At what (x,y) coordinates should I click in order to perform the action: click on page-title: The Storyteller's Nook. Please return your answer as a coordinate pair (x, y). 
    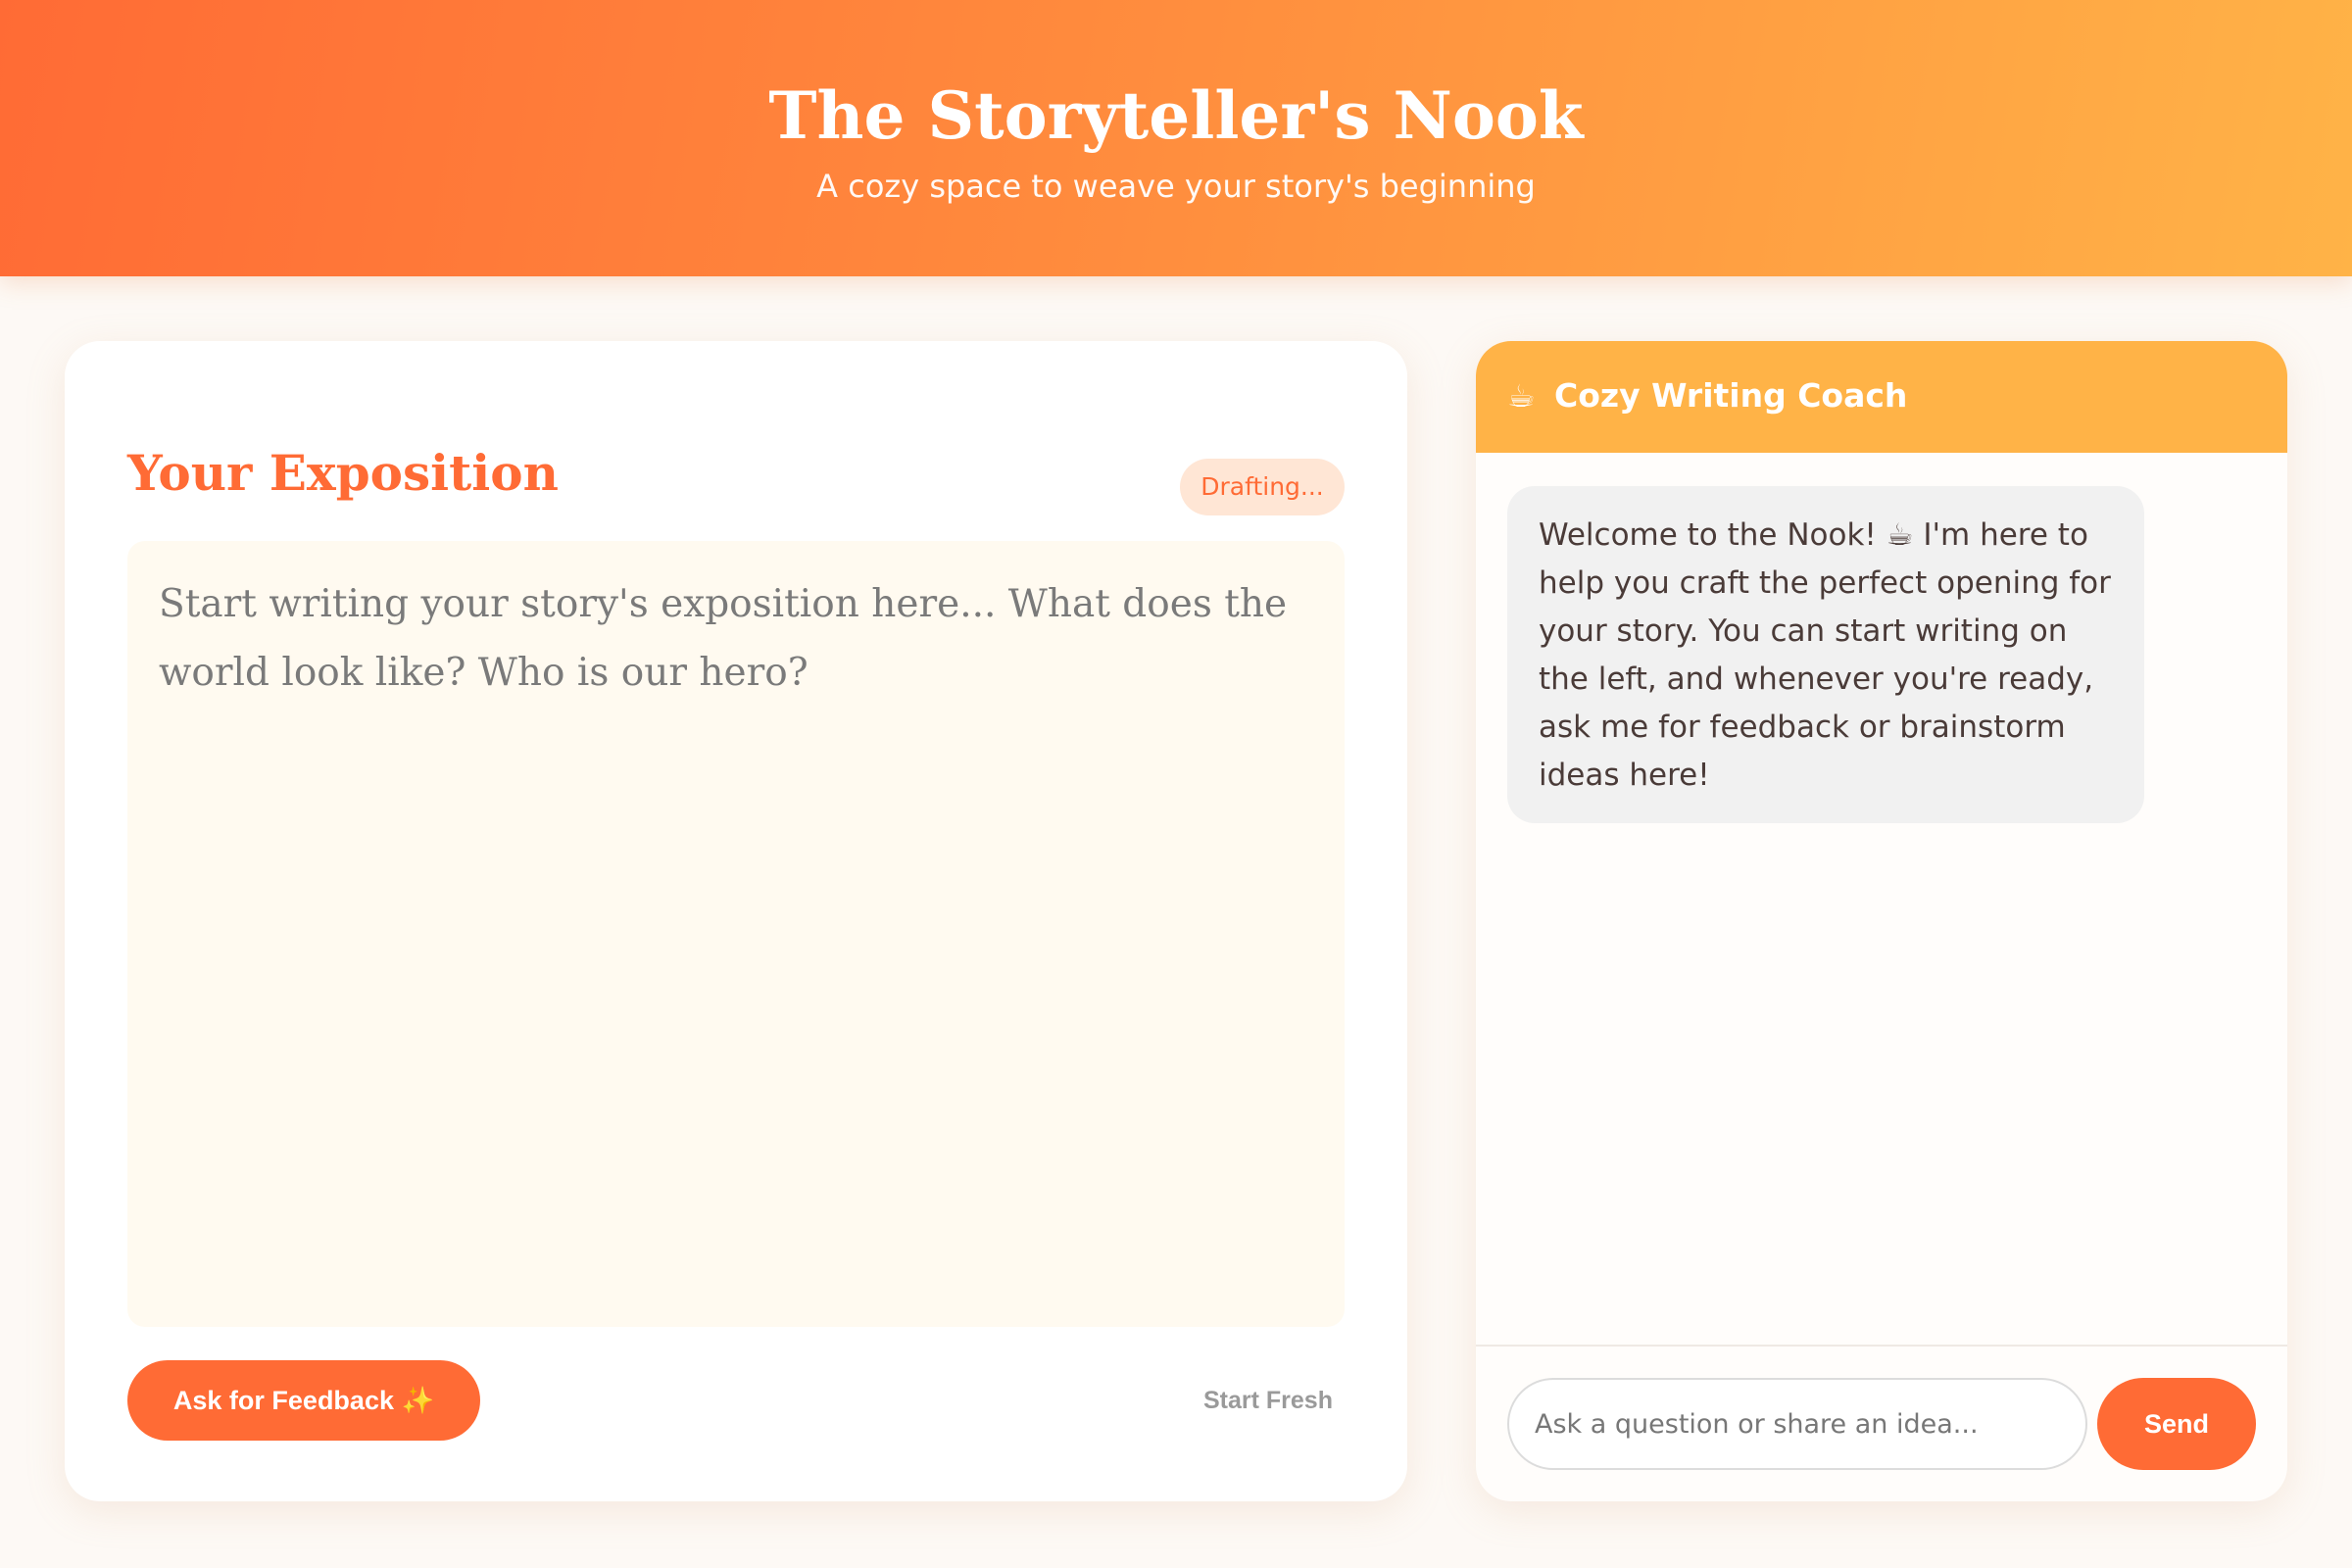
    Looking at the image, I should click on (1176, 115).